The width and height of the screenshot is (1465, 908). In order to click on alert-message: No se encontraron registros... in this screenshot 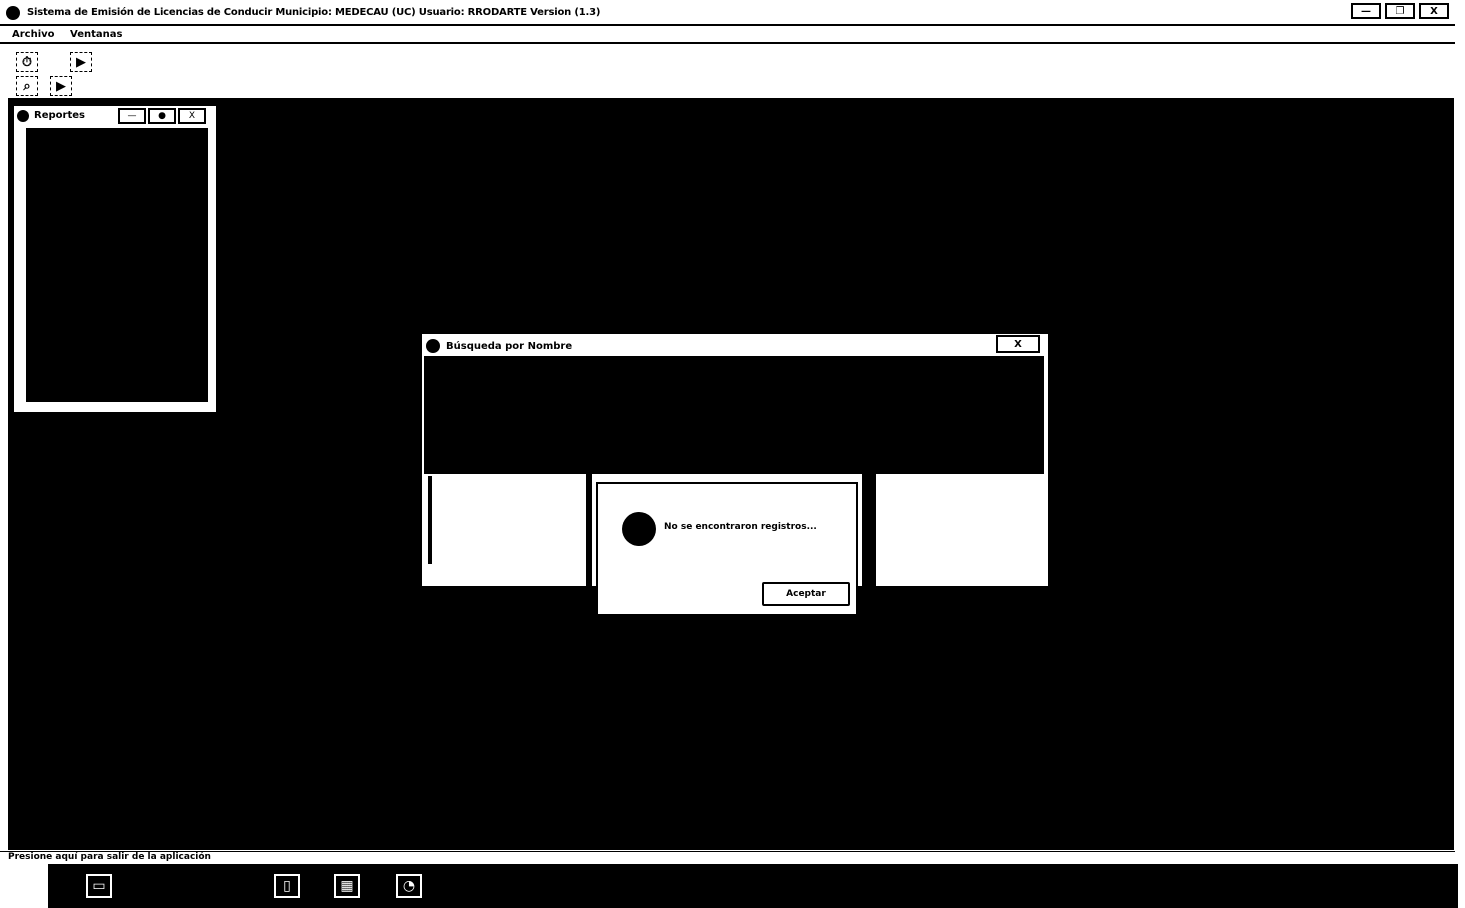, I will do `click(740, 527)`.